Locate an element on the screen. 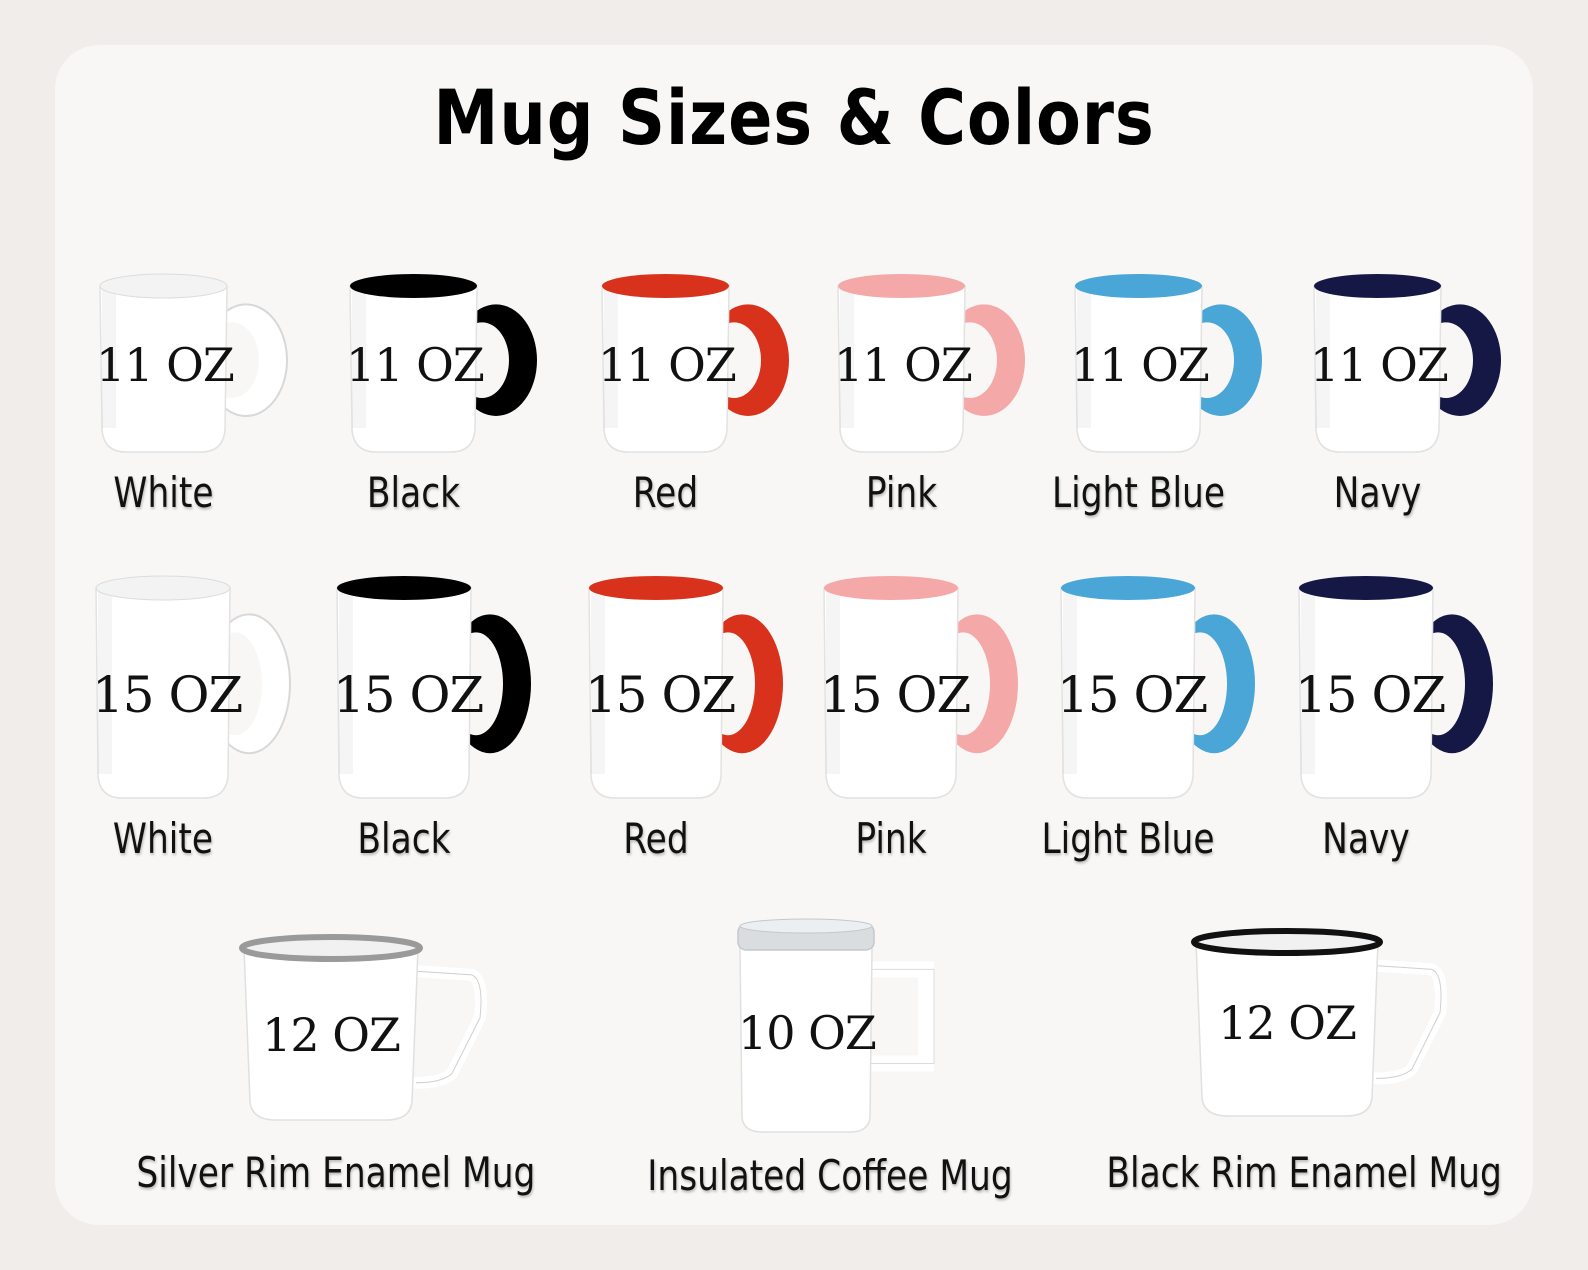 This screenshot has height=1270, width=1588. mug-type-label: Insulated Coffee Mug is located at coordinates (830, 1175).